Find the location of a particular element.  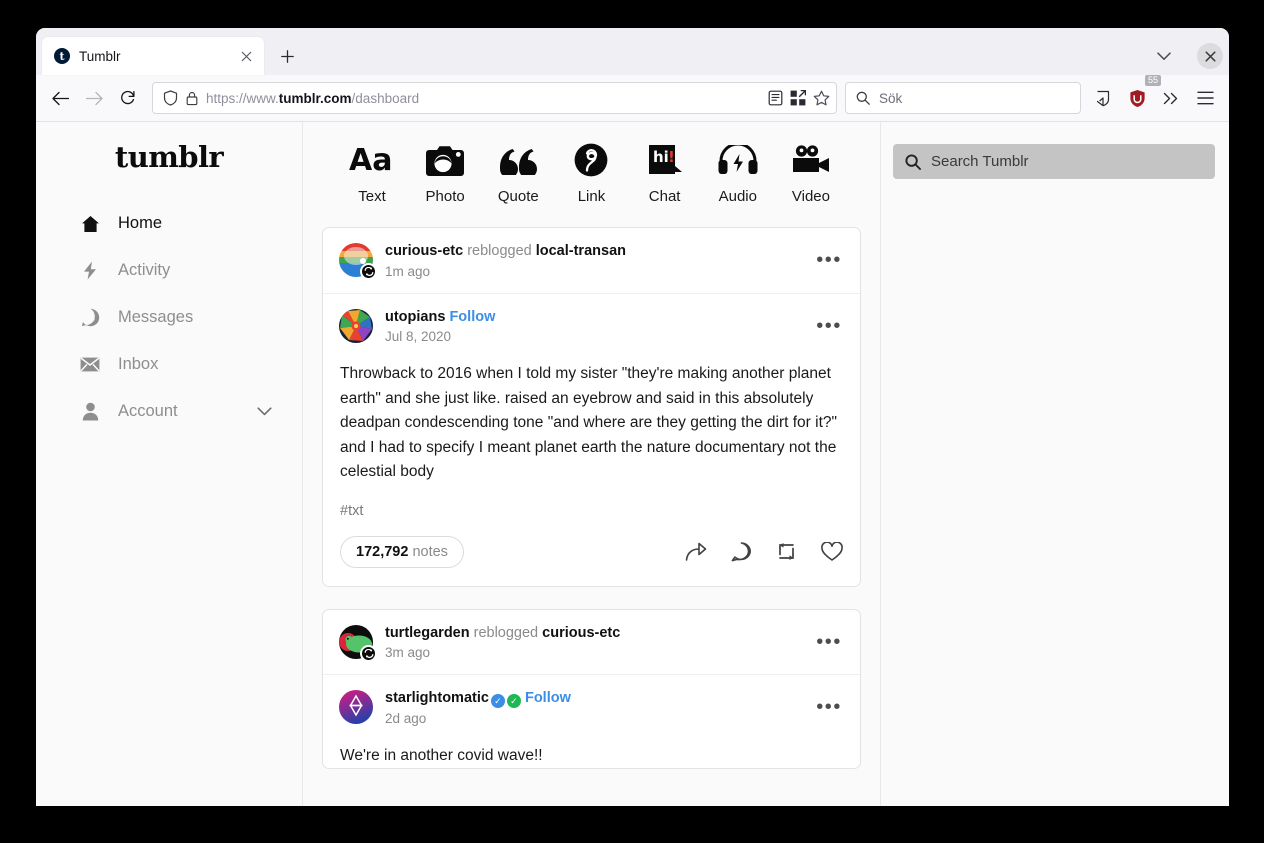

forward-button-icon is located at coordinates (94, 98).